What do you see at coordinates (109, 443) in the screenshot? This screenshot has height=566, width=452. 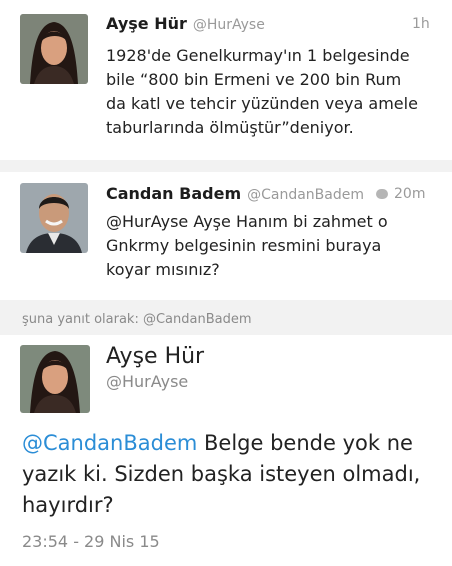 I see `mention-link: @CandanBadem` at bounding box center [109, 443].